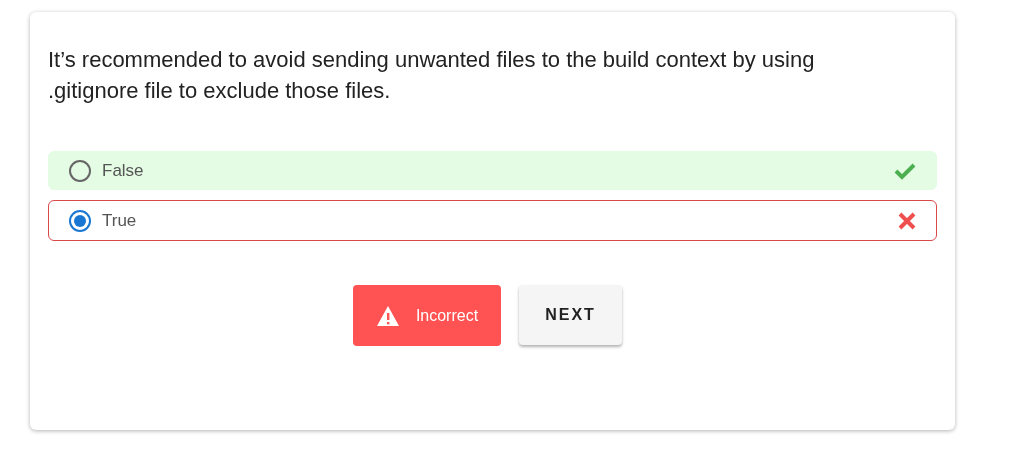  Describe the element at coordinates (120, 220) in the screenshot. I see `option-label: True` at that location.